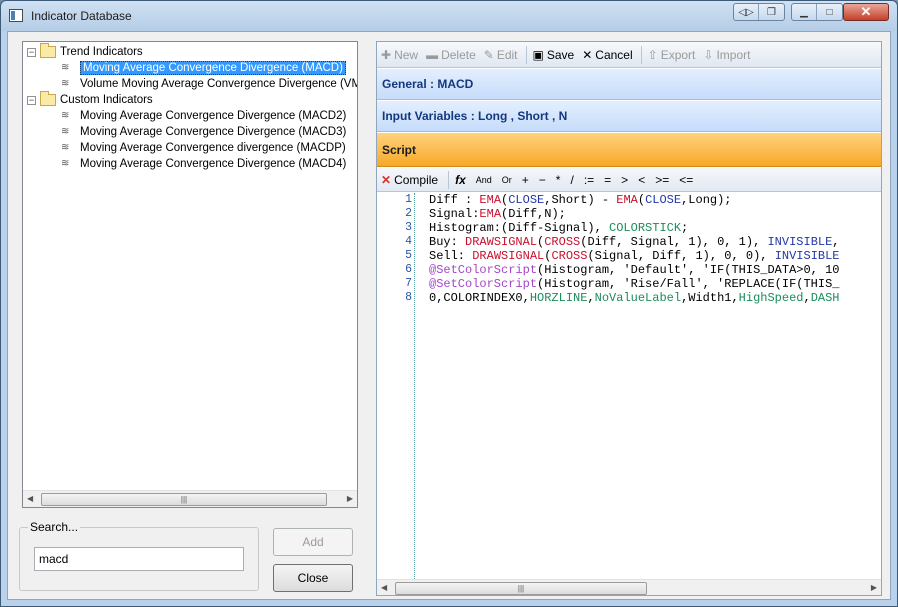 Image resolution: width=898 pixels, height=607 pixels. I want to click on title-bar: Indicator Database ◁▷ ❐ ▁ □ ✕, so click(449, 16).